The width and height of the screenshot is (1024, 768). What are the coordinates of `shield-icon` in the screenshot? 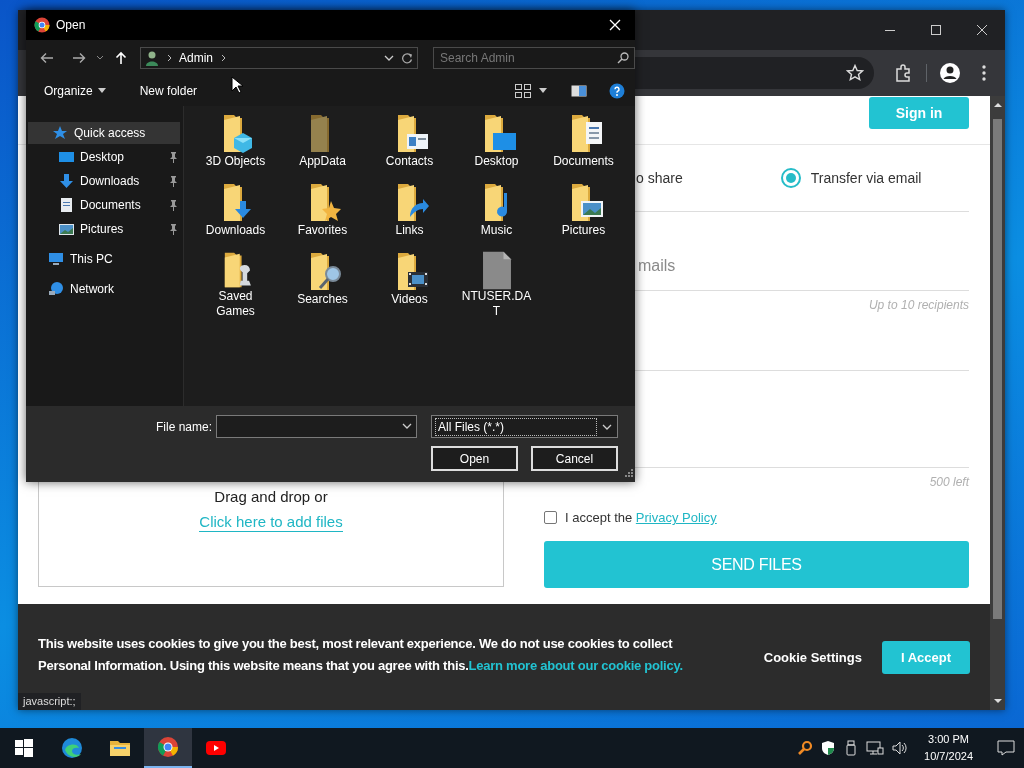 It's located at (828, 748).